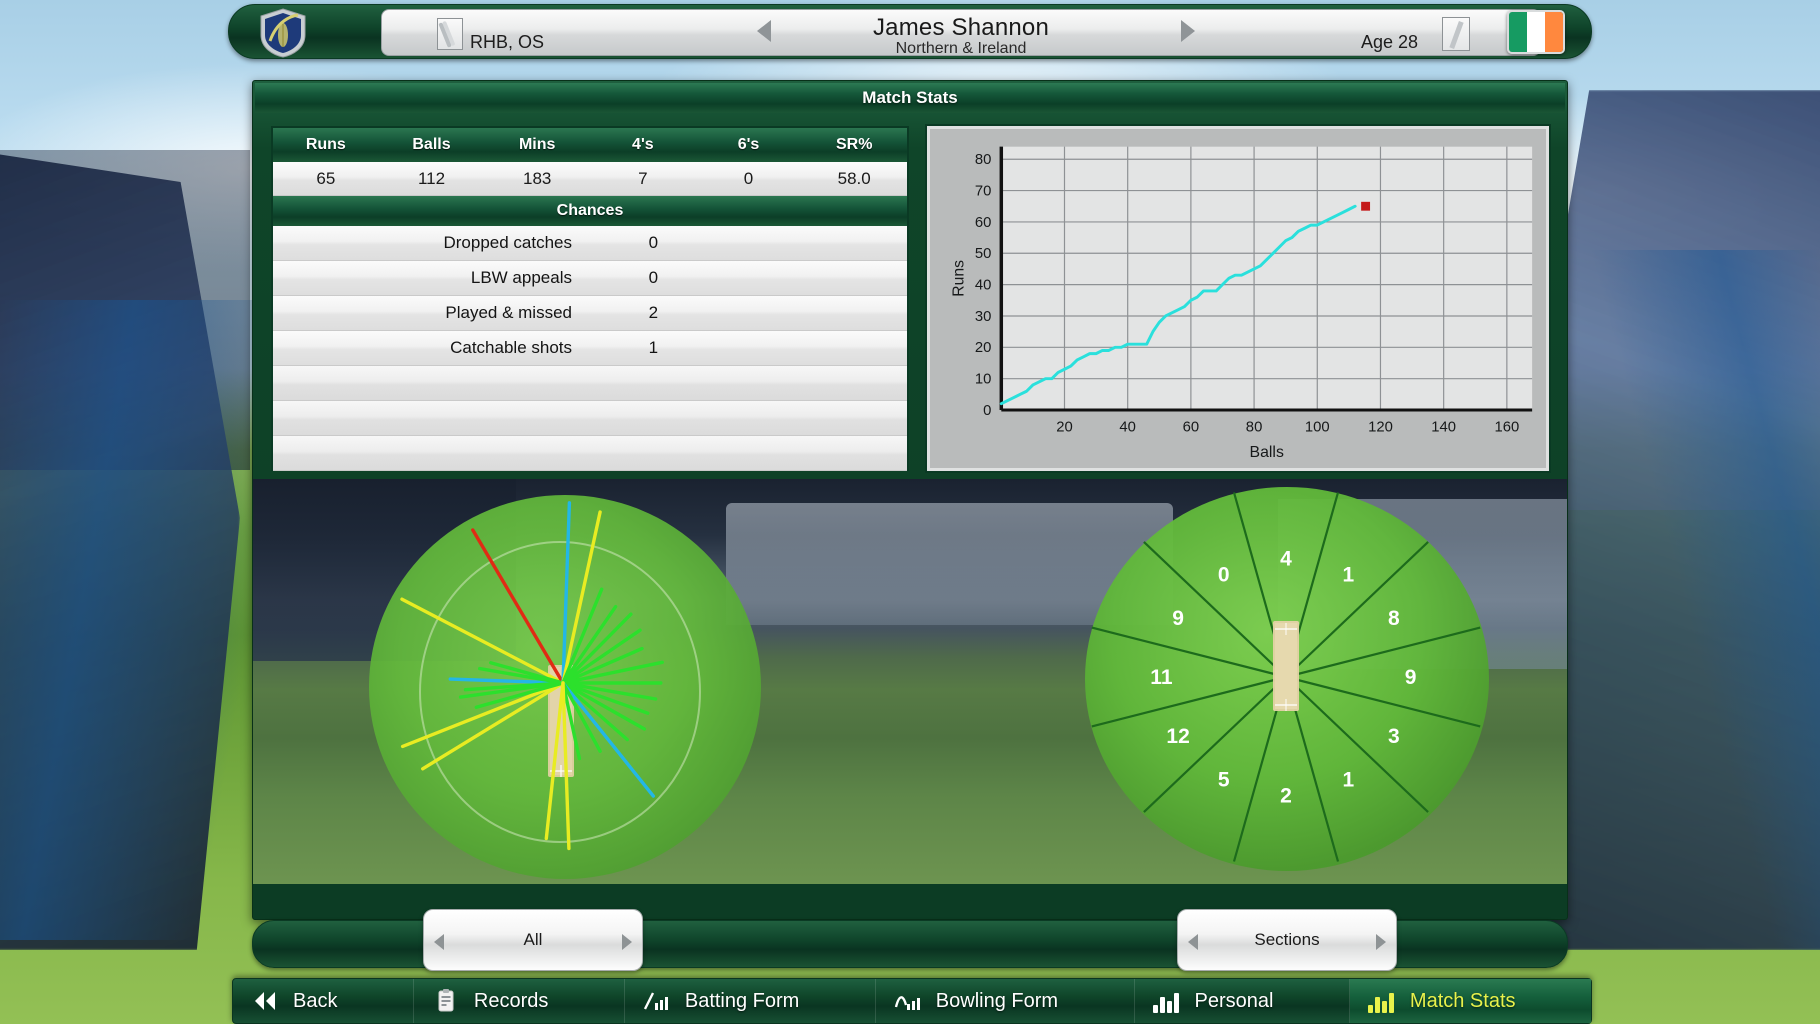 This screenshot has width=1820, height=1024. What do you see at coordinates (854, 178) in the screenshot?
I see `cell-strike-rate: 58.0` at bounding box center [854, 178].